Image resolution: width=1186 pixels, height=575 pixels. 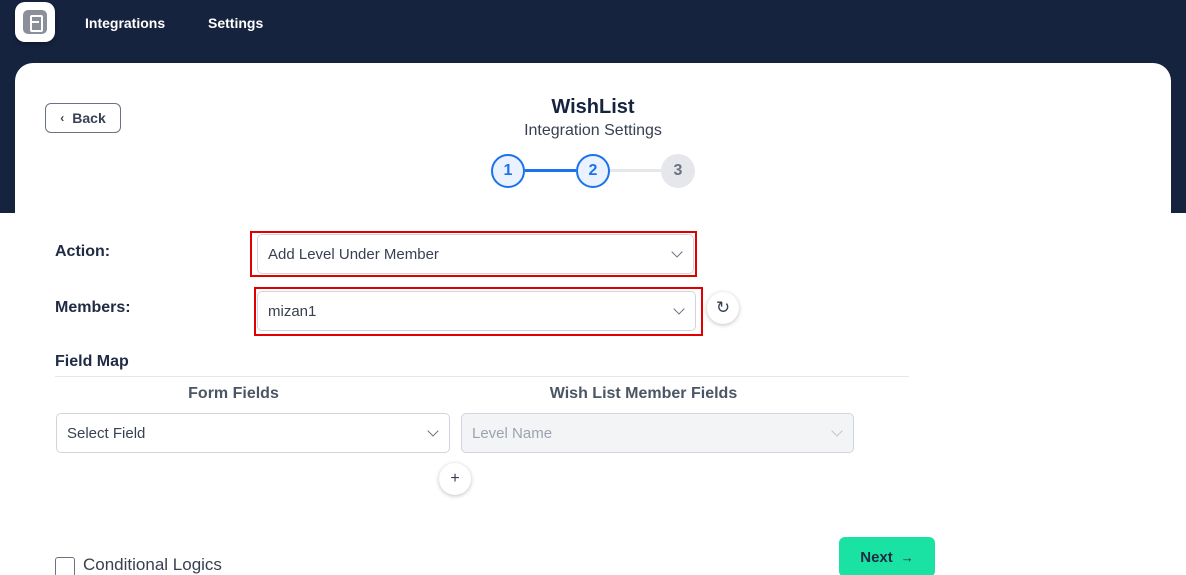 What do you see at coordinates (593, 130) in the screenshot?
I see `page-subtitle: Integration Settings` at bounding box center [593, 130].